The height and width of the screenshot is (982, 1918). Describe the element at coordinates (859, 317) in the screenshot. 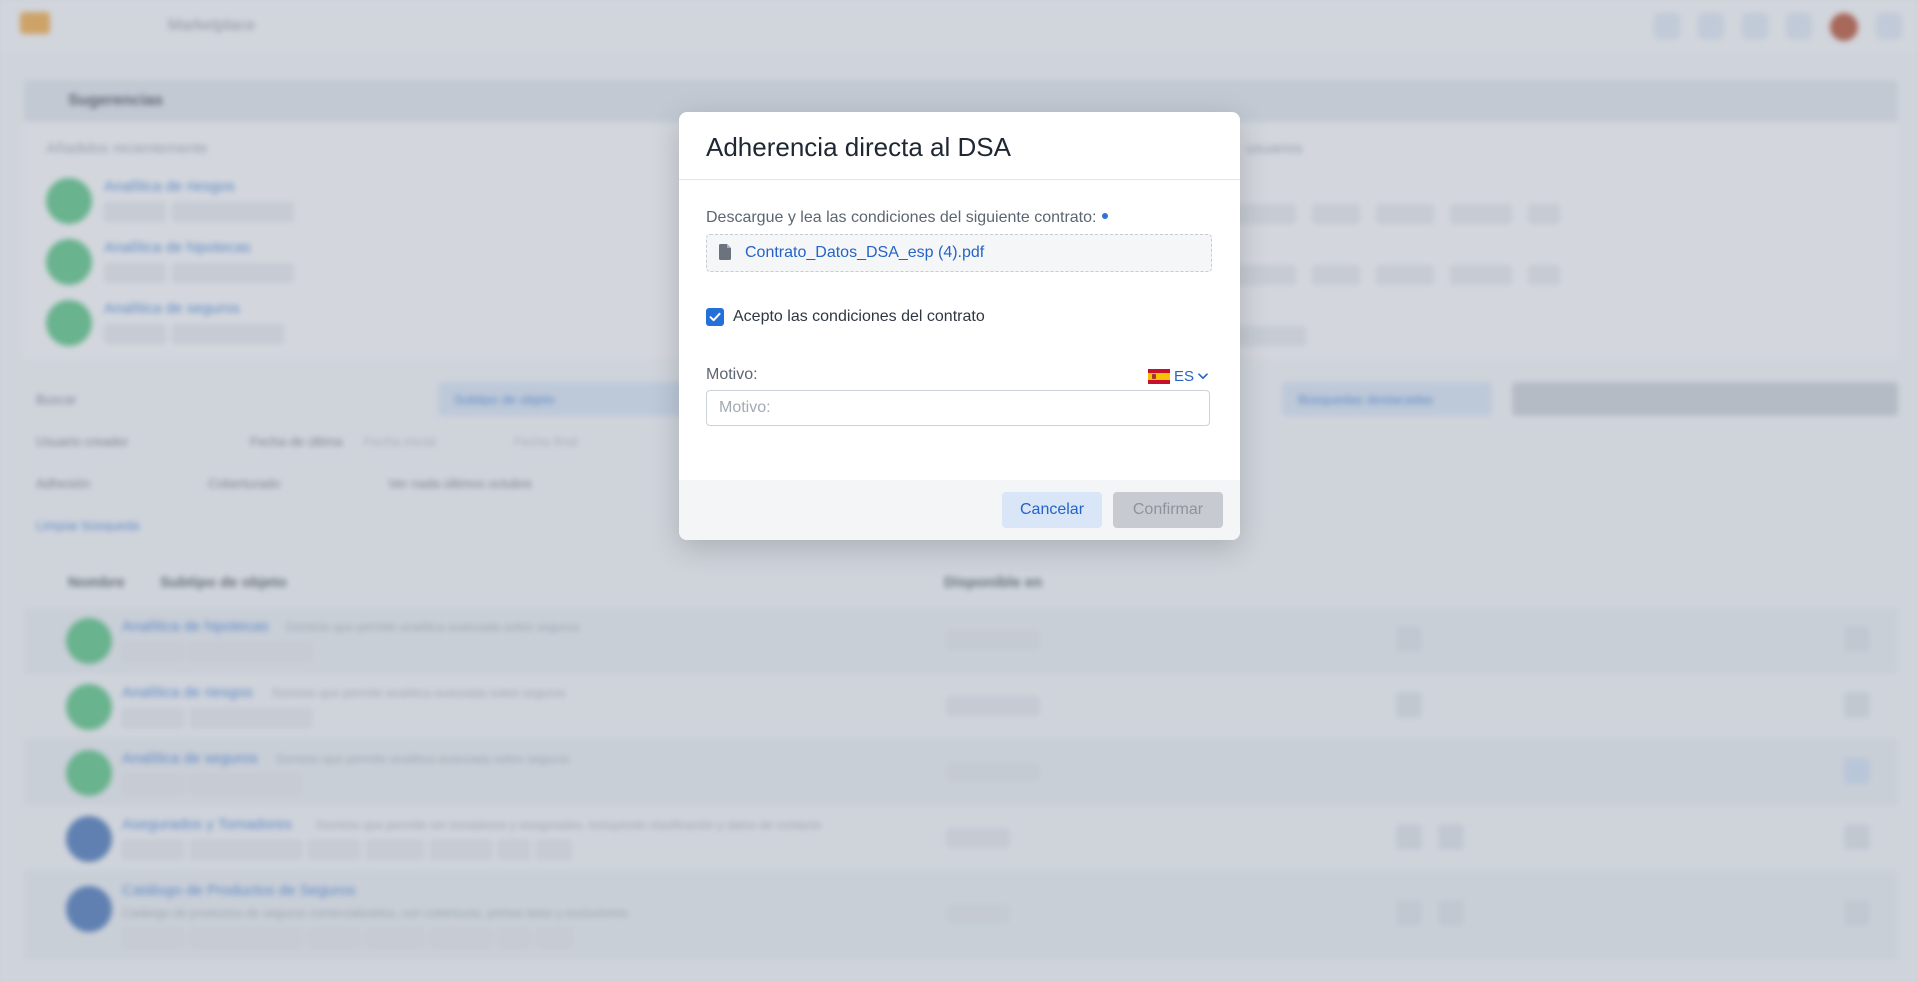

I see `accept-conditions-label: Acepto las condiciones del contrato` at that location.